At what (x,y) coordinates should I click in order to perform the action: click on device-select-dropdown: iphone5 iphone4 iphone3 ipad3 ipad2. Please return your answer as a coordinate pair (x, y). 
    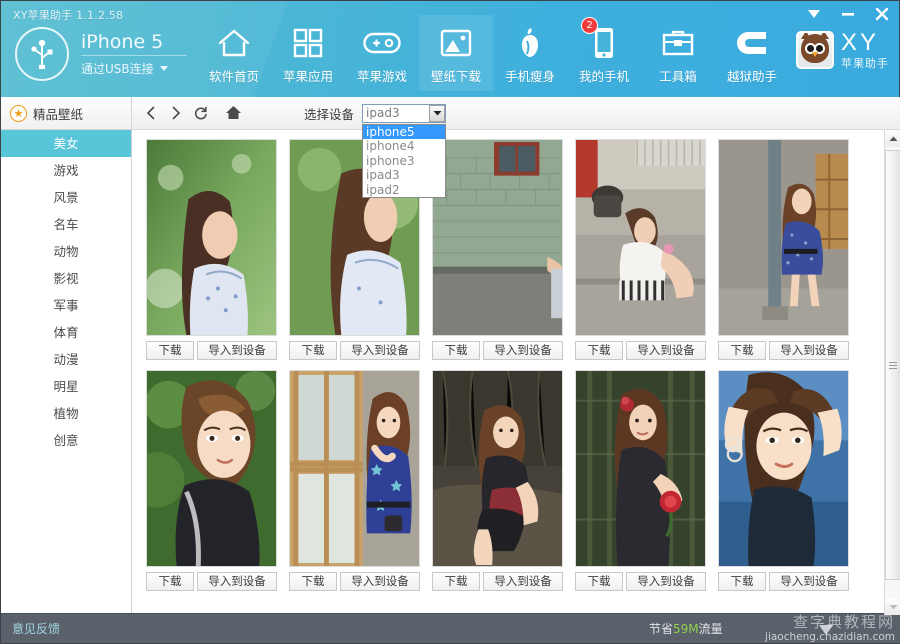
    Looking at the image, I should click on (404, 160).